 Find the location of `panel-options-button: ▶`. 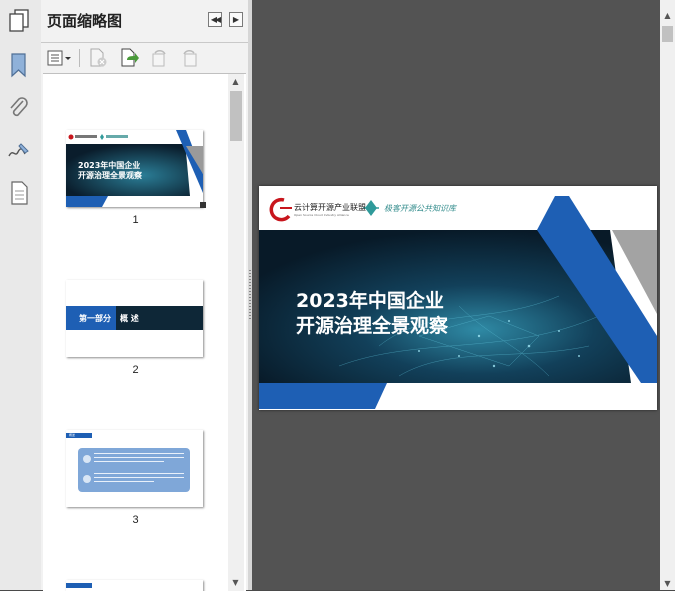

panel-options-button: ▶ is located at coordinates (236, 19).